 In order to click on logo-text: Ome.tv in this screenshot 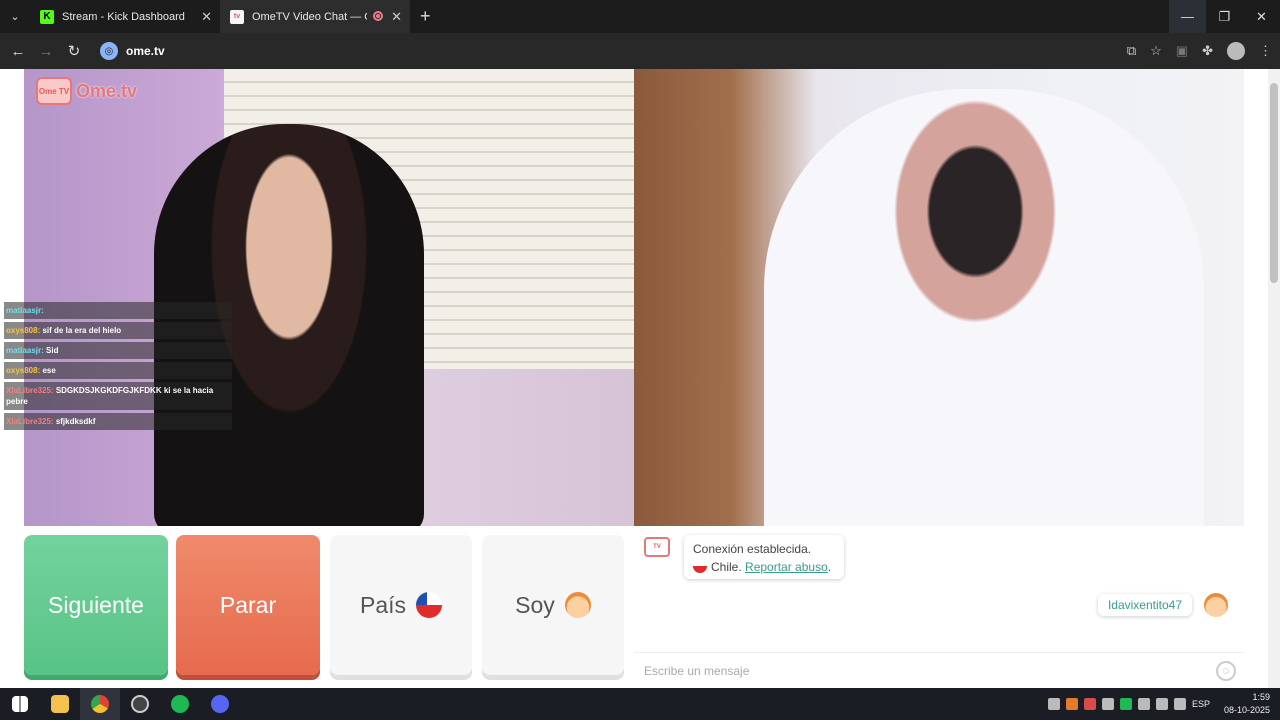, I will do `click(107, 90)`.